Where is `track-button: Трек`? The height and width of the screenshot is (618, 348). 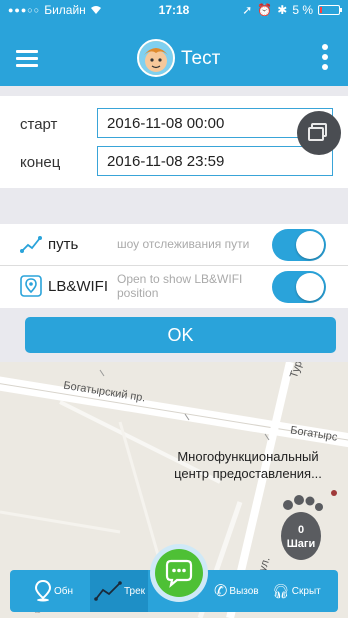
track-button: Трек is located at coordinates (119, 591).